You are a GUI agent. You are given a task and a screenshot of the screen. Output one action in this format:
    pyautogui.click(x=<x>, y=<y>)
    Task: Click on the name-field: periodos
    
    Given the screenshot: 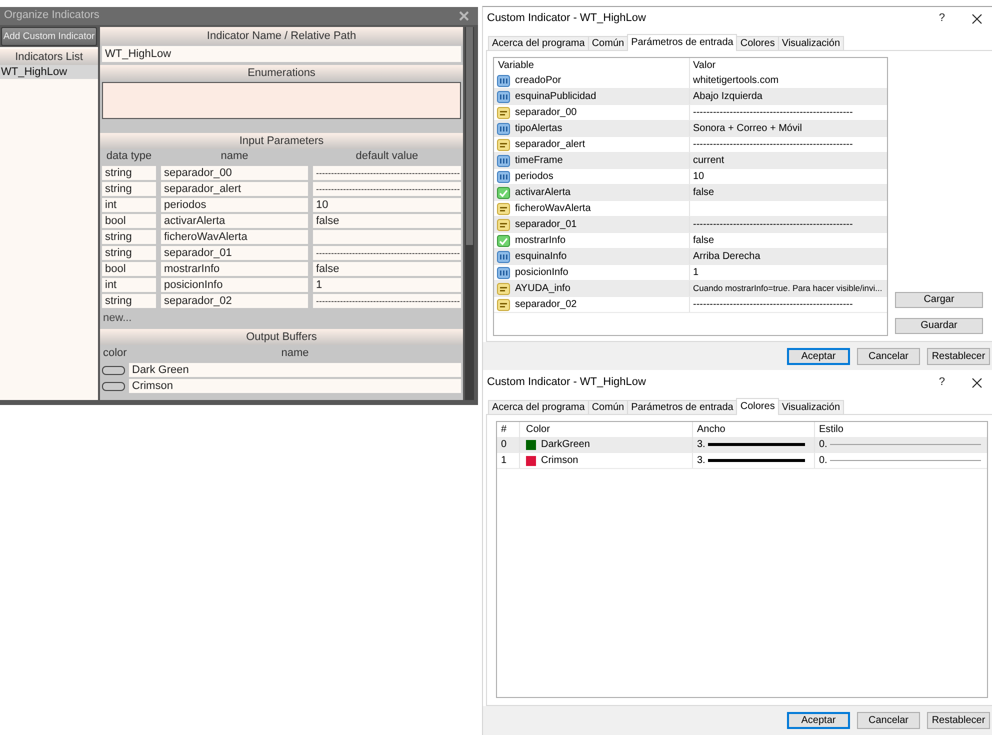 What is the action you would take?
    pyautogui.click(x=234, y=205)
    